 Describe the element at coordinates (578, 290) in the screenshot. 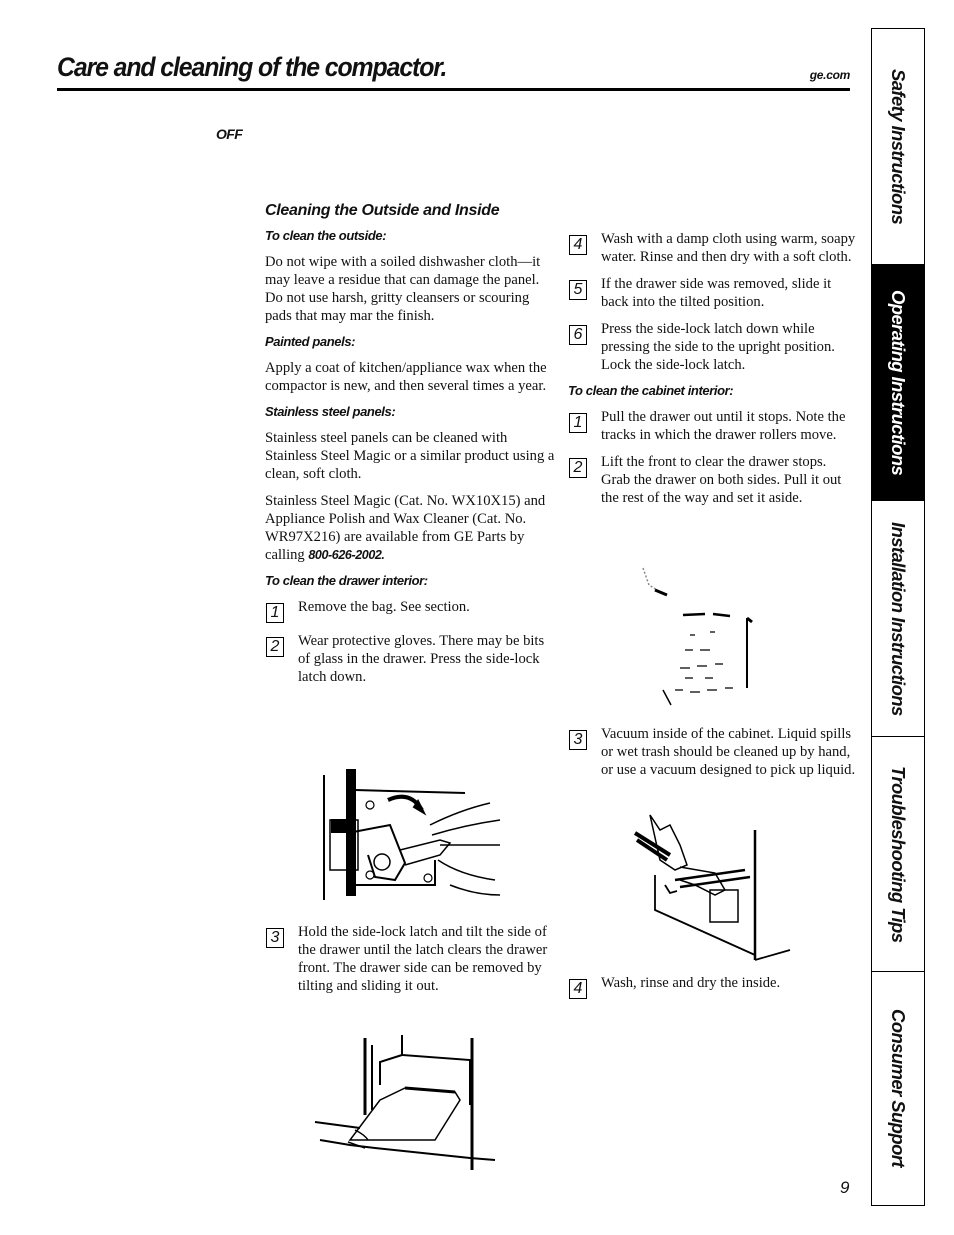

I see `step-number-badge: 5` at that location.